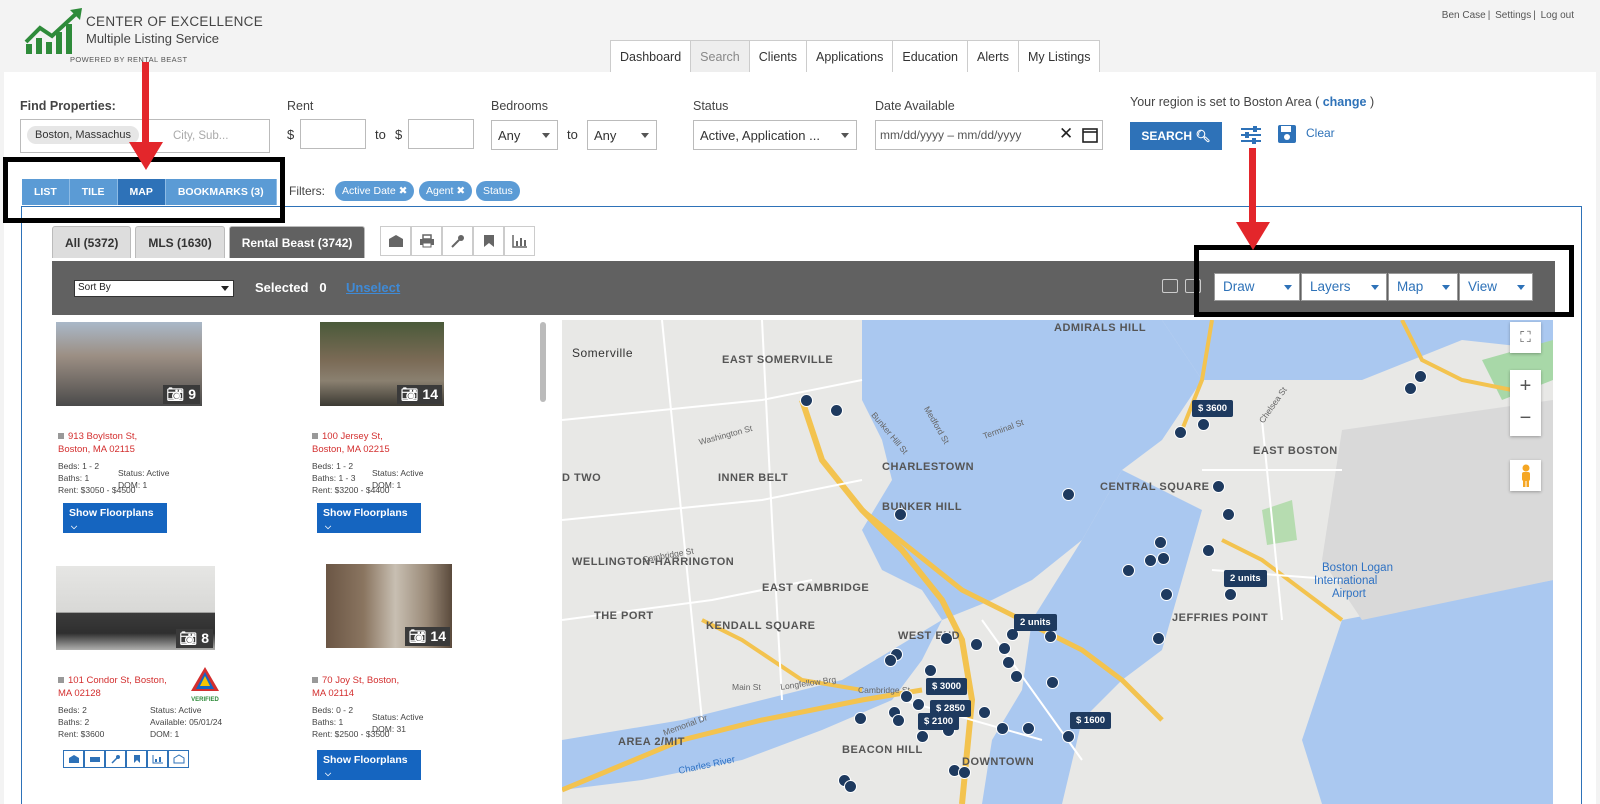 The height and width of the screenshot is (804, 1600). Describe the element at coordinates (297, 242) in the screenshot. I see `tab-rental-beast: Rental Beast (3742)` at that location.